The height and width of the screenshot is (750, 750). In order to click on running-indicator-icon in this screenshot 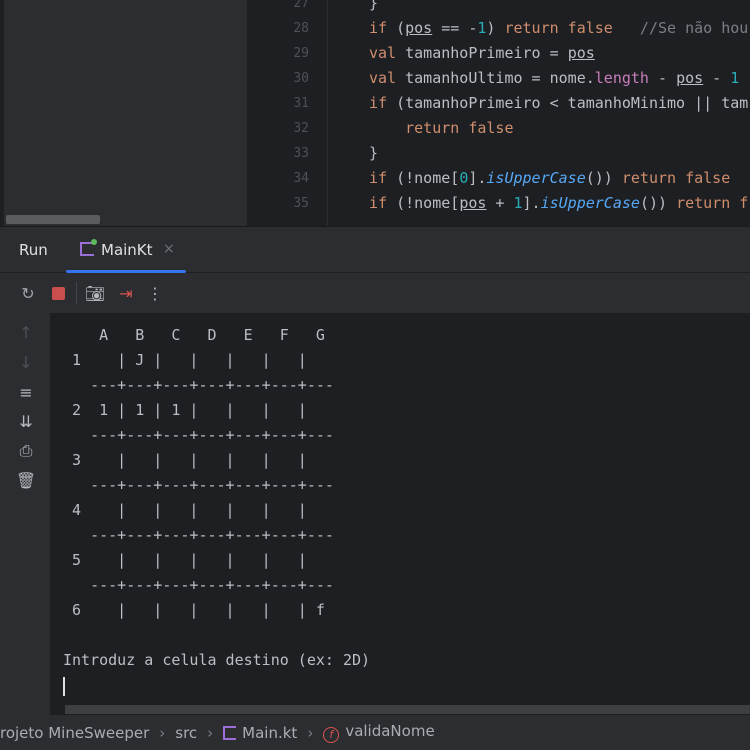, I will do `click(94, 242)`.